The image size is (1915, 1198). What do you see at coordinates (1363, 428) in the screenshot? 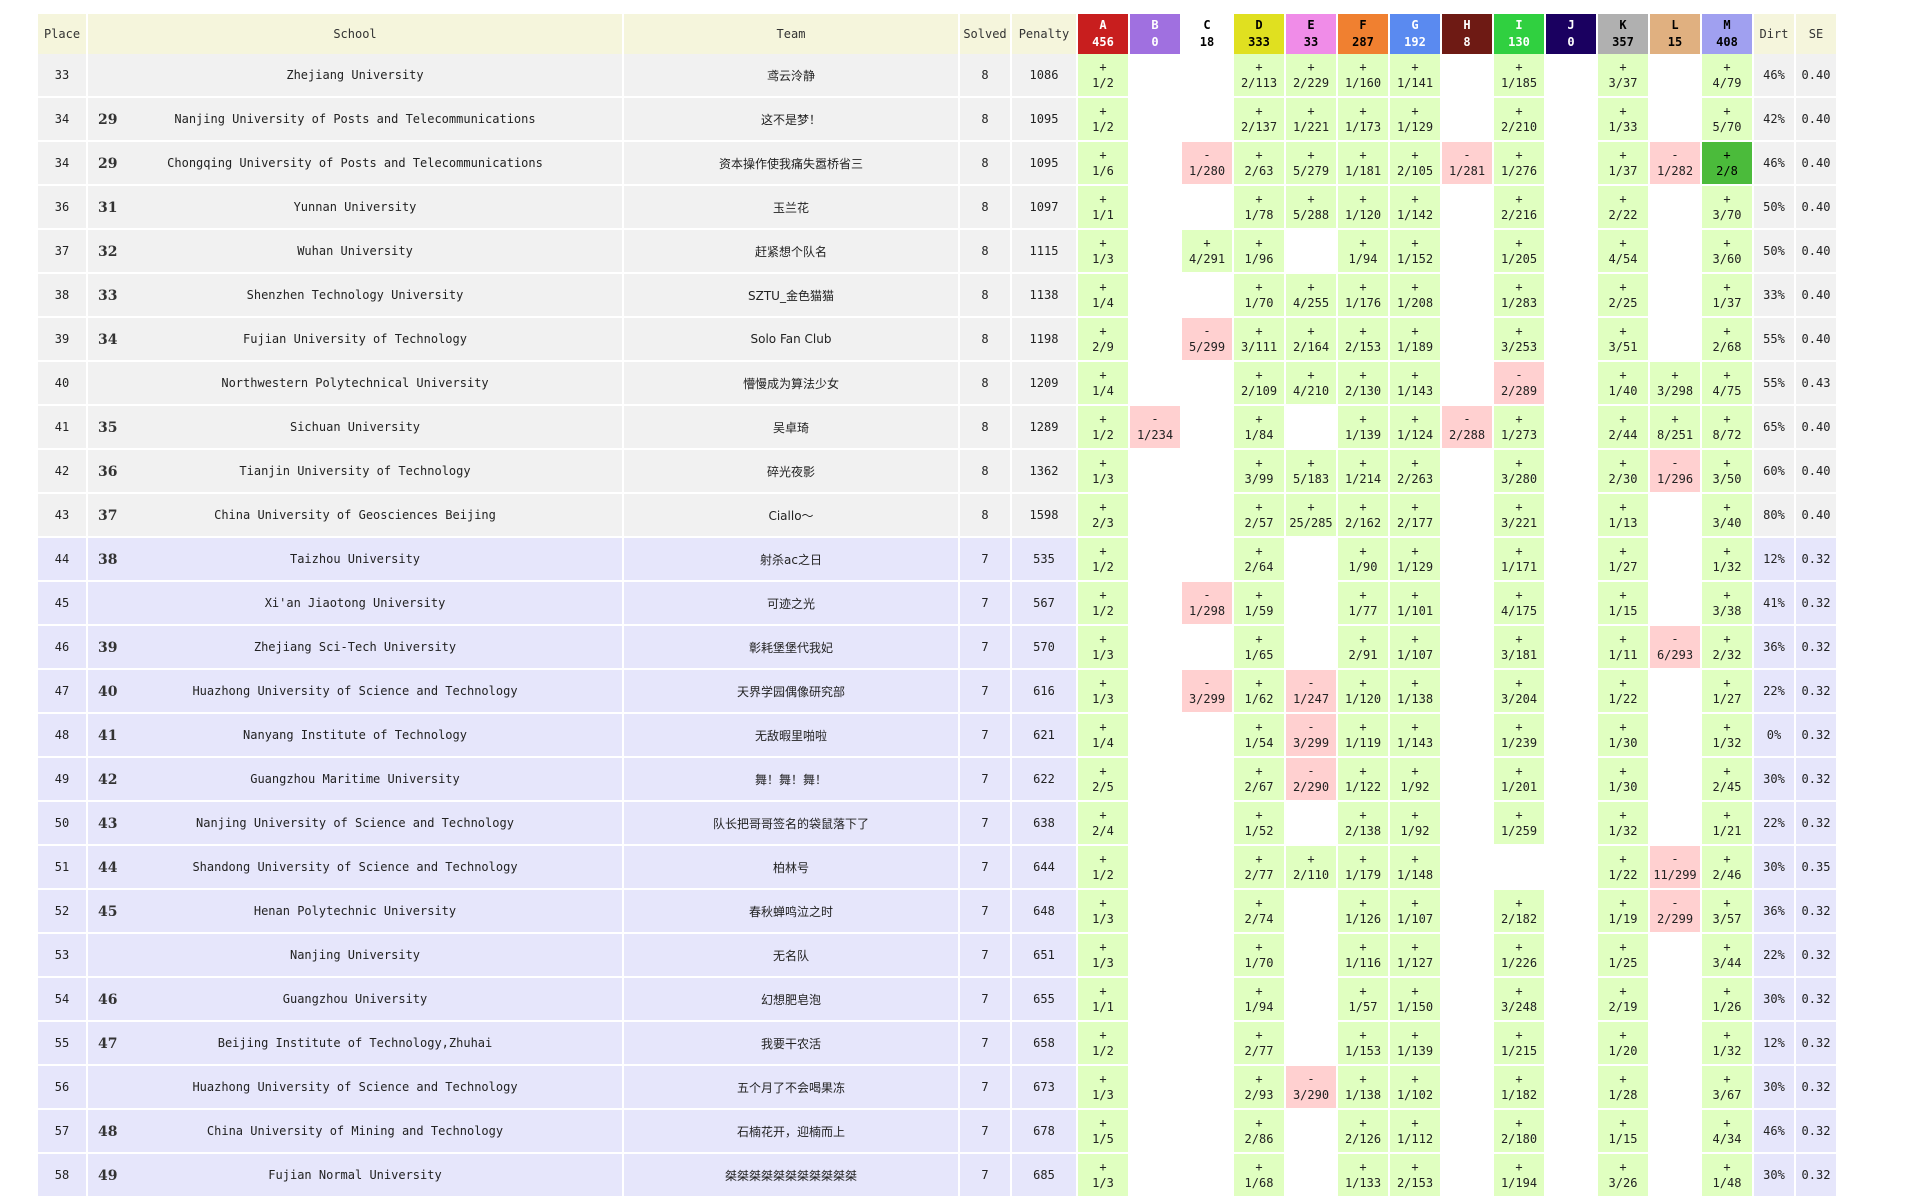
I see `problem-cell-f: +1/139` at bounding box center [1363, 428].